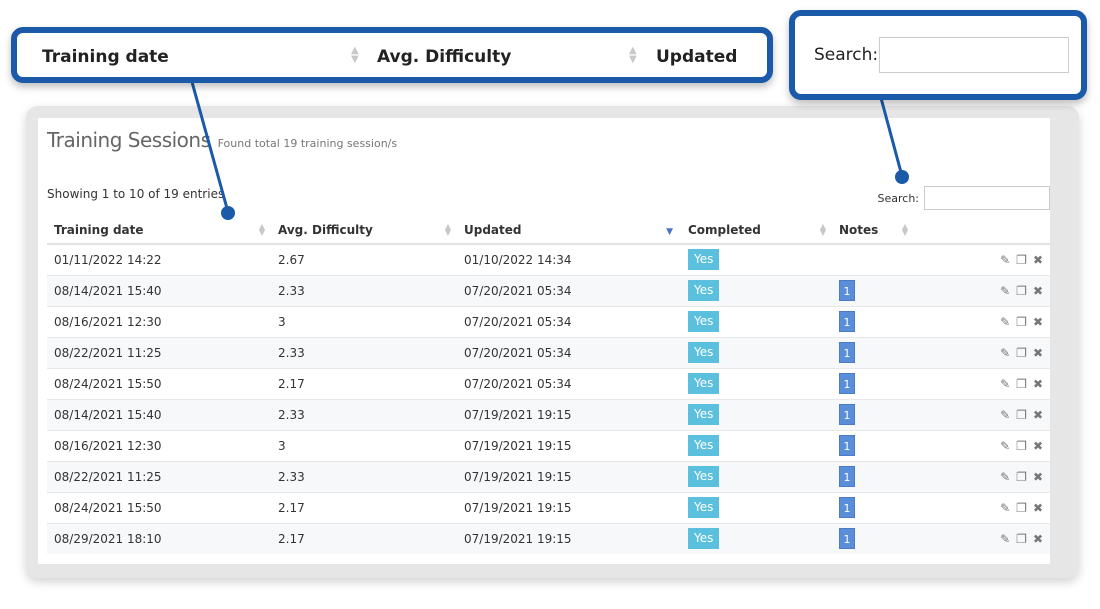 The height and width of the screenshot is (609, 1100). What do you see at coordinates (891, 137) in the screenshot?
I see `connector-line-right` at bounding box center [891, 137].